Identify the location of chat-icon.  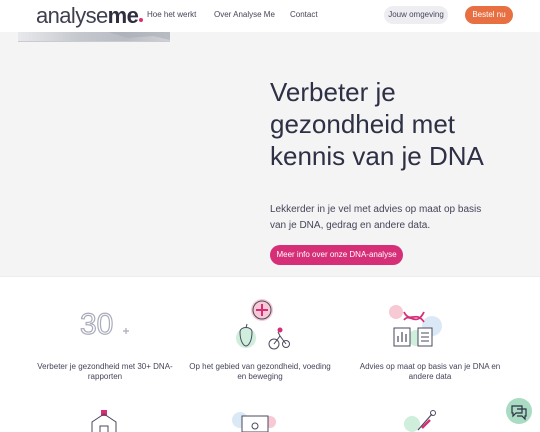
(519, 413).